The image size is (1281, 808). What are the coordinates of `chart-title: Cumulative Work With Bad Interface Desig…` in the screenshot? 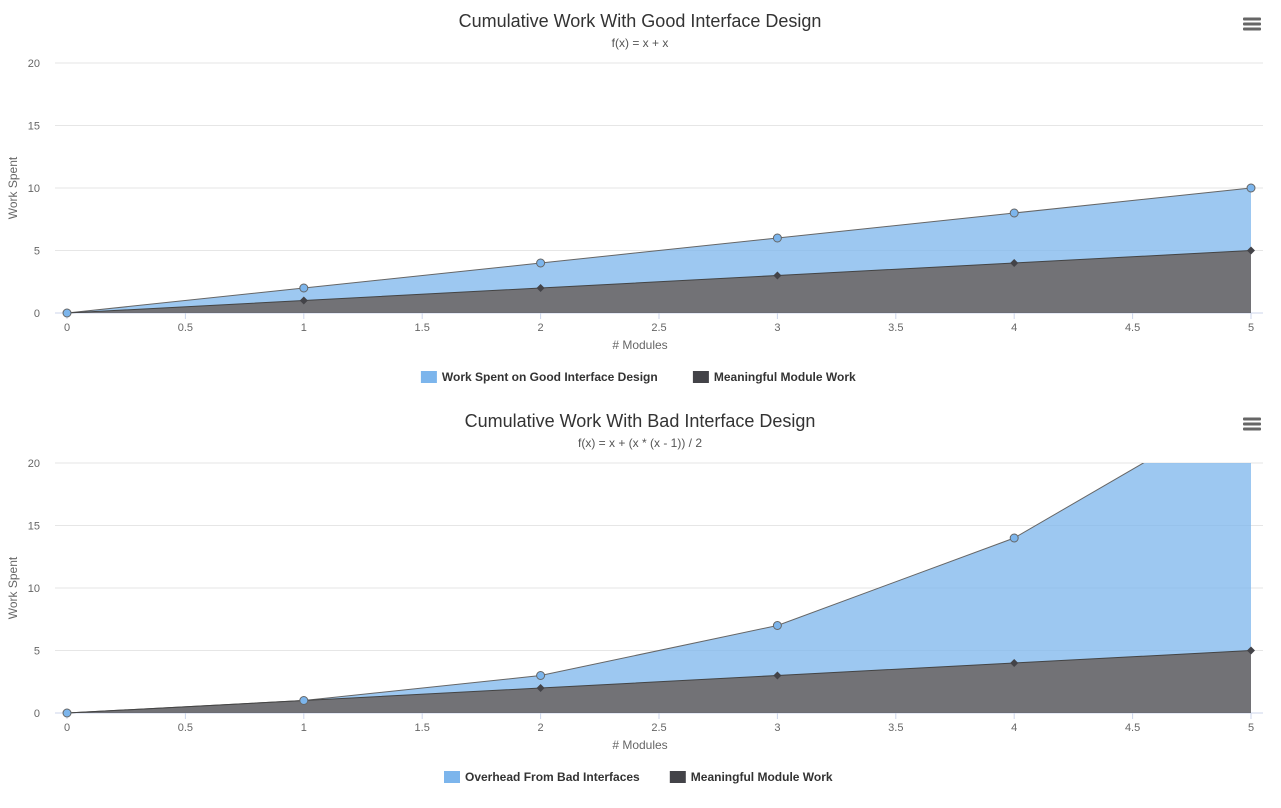 It's located at (640, 421).